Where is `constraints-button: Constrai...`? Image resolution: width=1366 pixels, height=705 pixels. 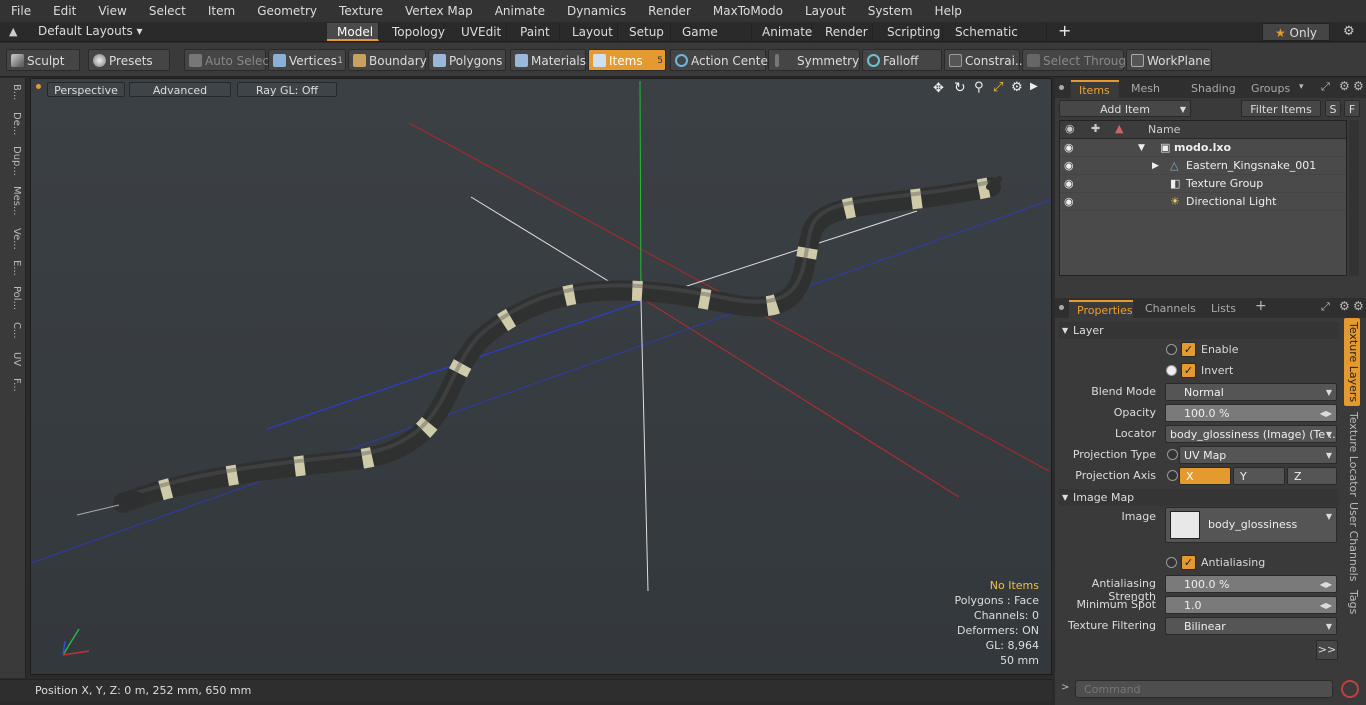
constraints-button: Constrai... is located at coordinates (985, 60).